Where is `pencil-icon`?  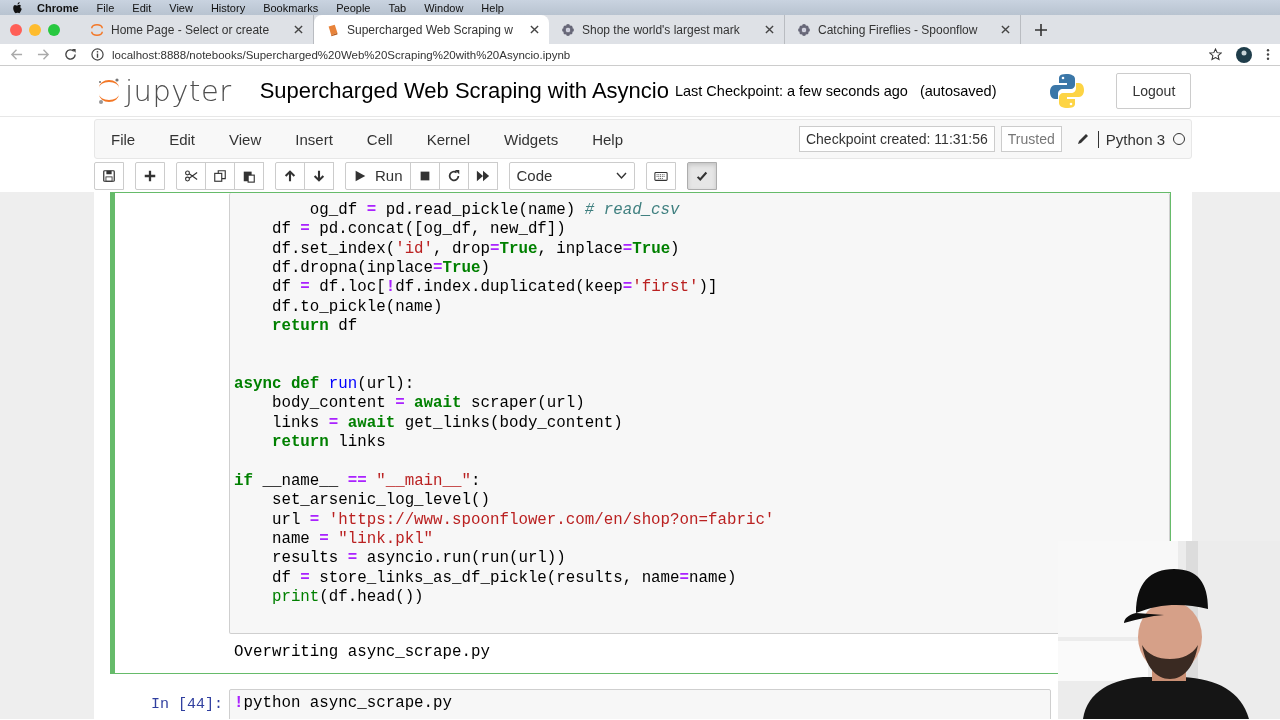
pencil-icon is located at coordinates (1082, 139).